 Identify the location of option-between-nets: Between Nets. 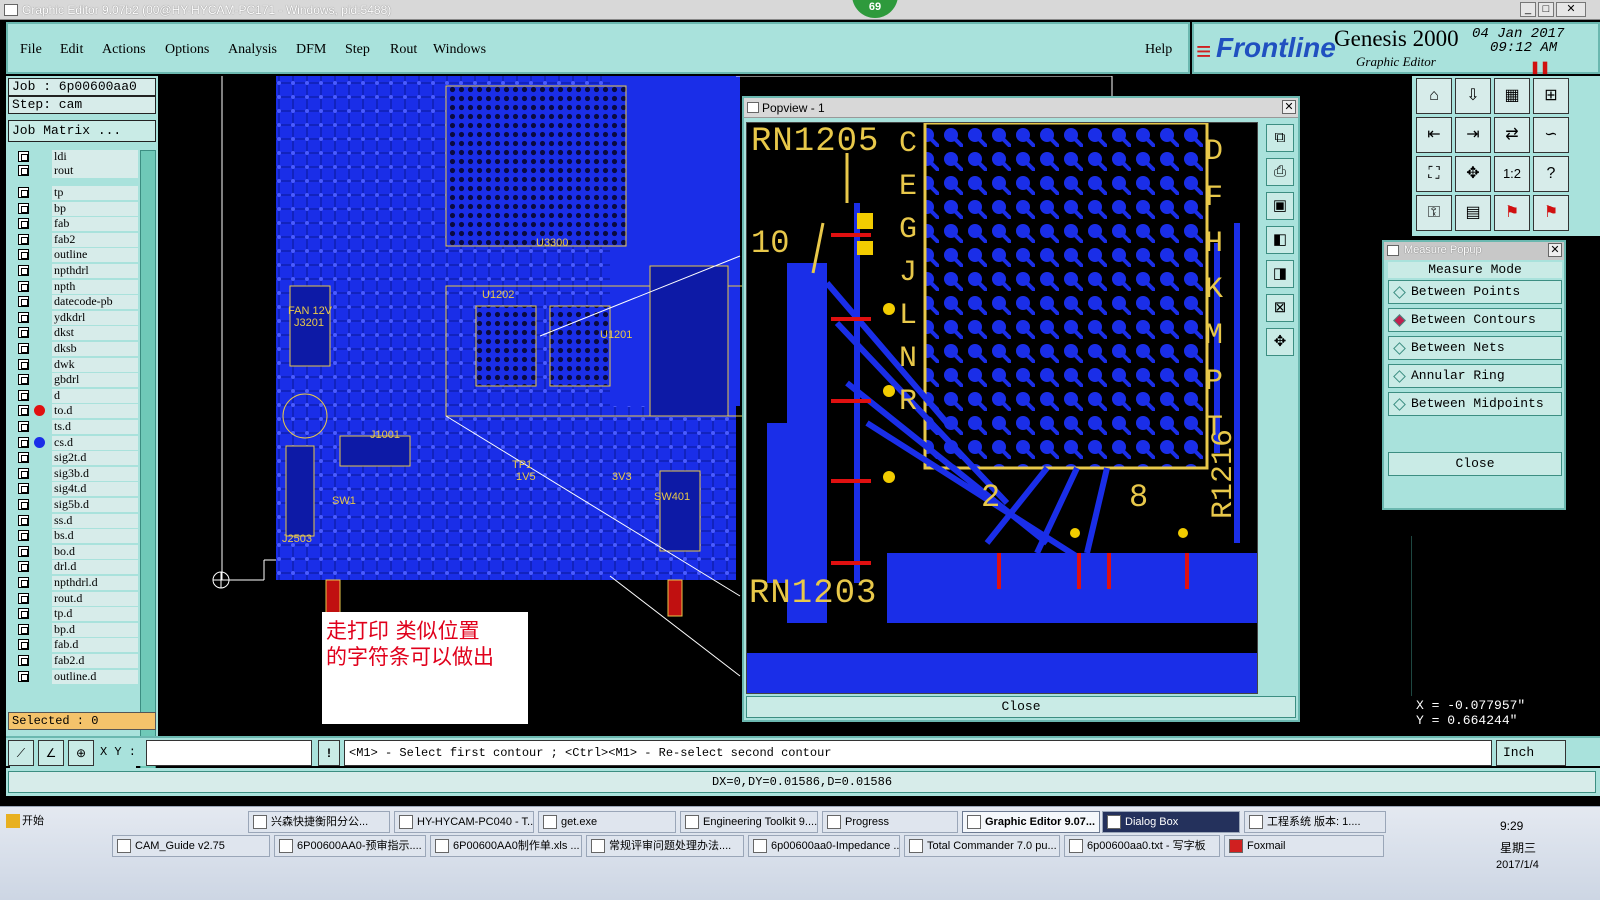
(1475, 348).